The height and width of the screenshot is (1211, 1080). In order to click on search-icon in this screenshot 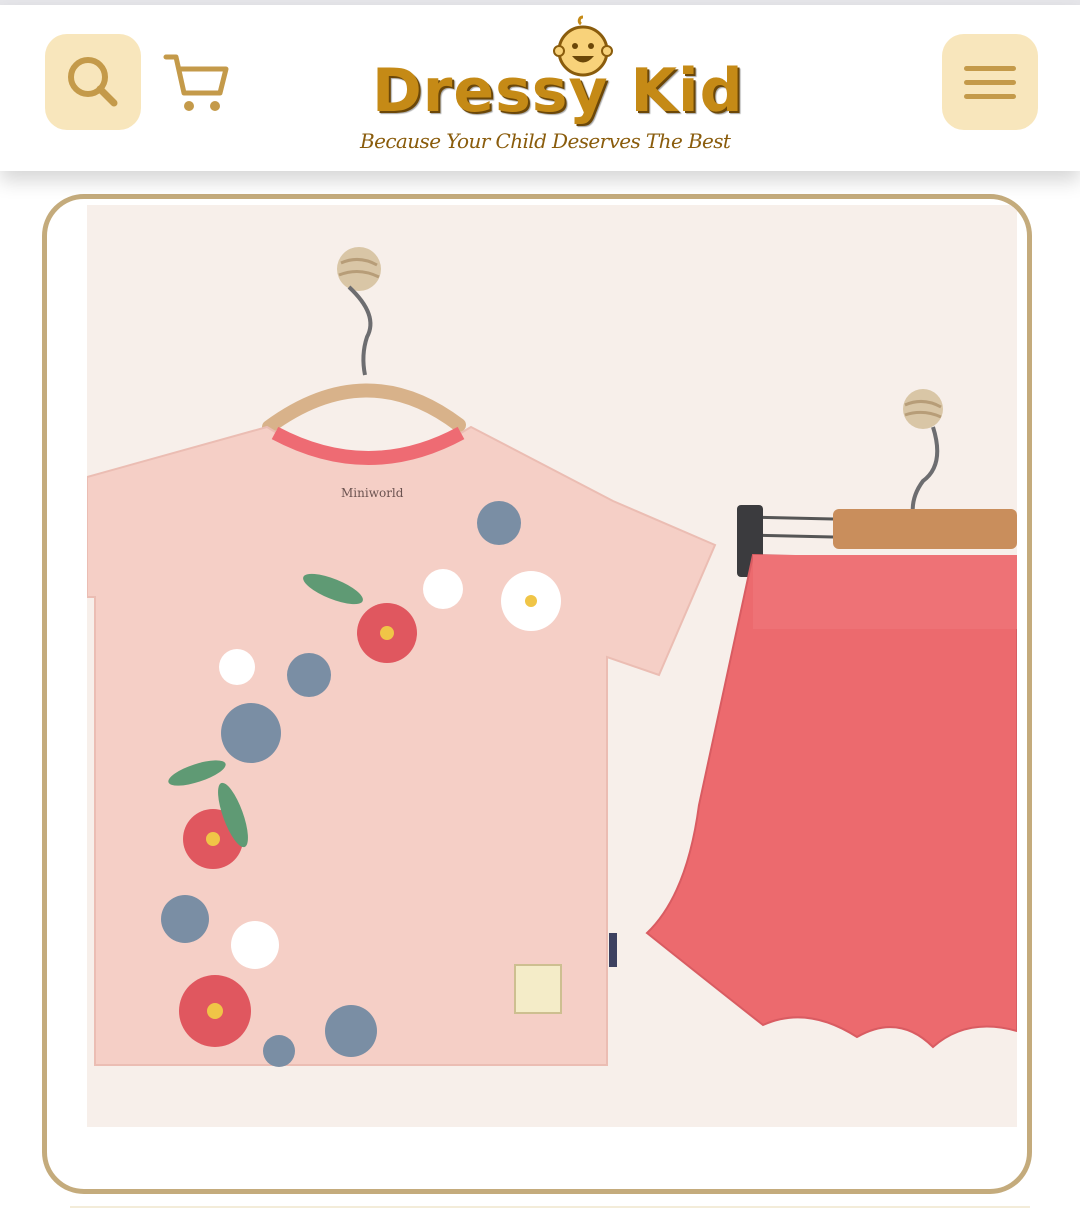, I will do `click(93, 82)`.